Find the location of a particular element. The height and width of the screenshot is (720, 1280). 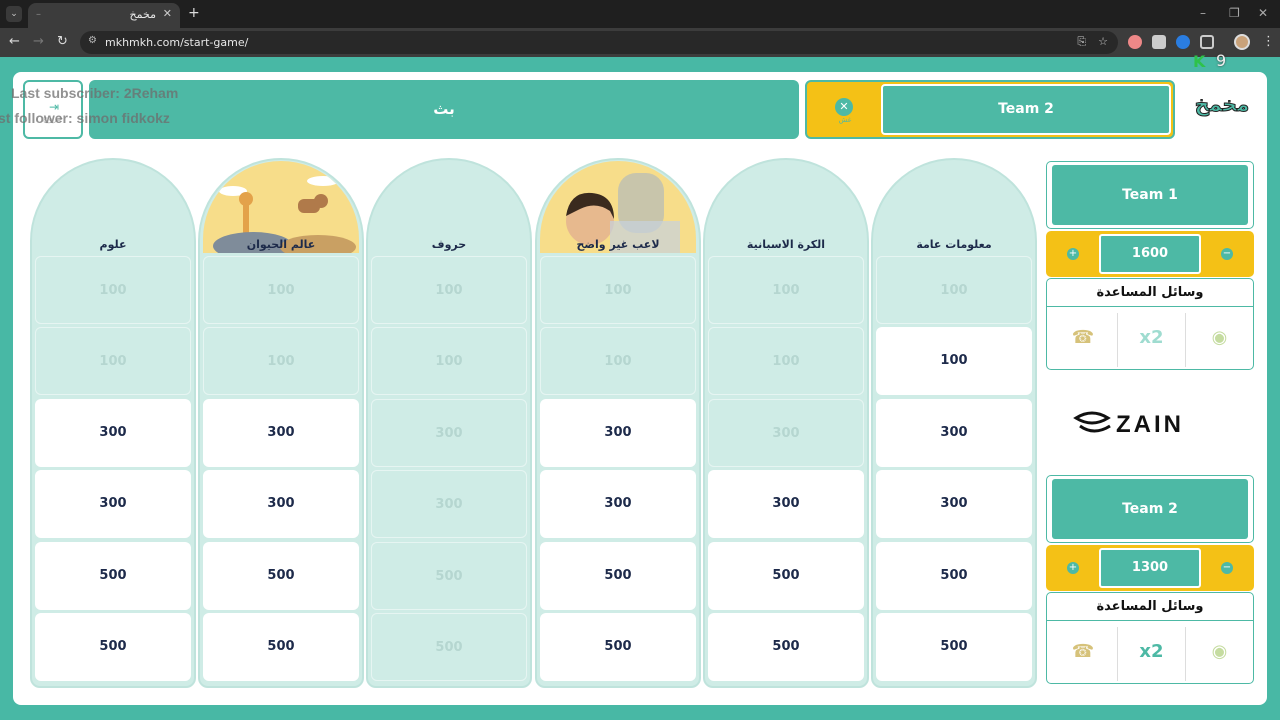

zain-wordmark: ZAIN is located at coordinates (1150, 424).